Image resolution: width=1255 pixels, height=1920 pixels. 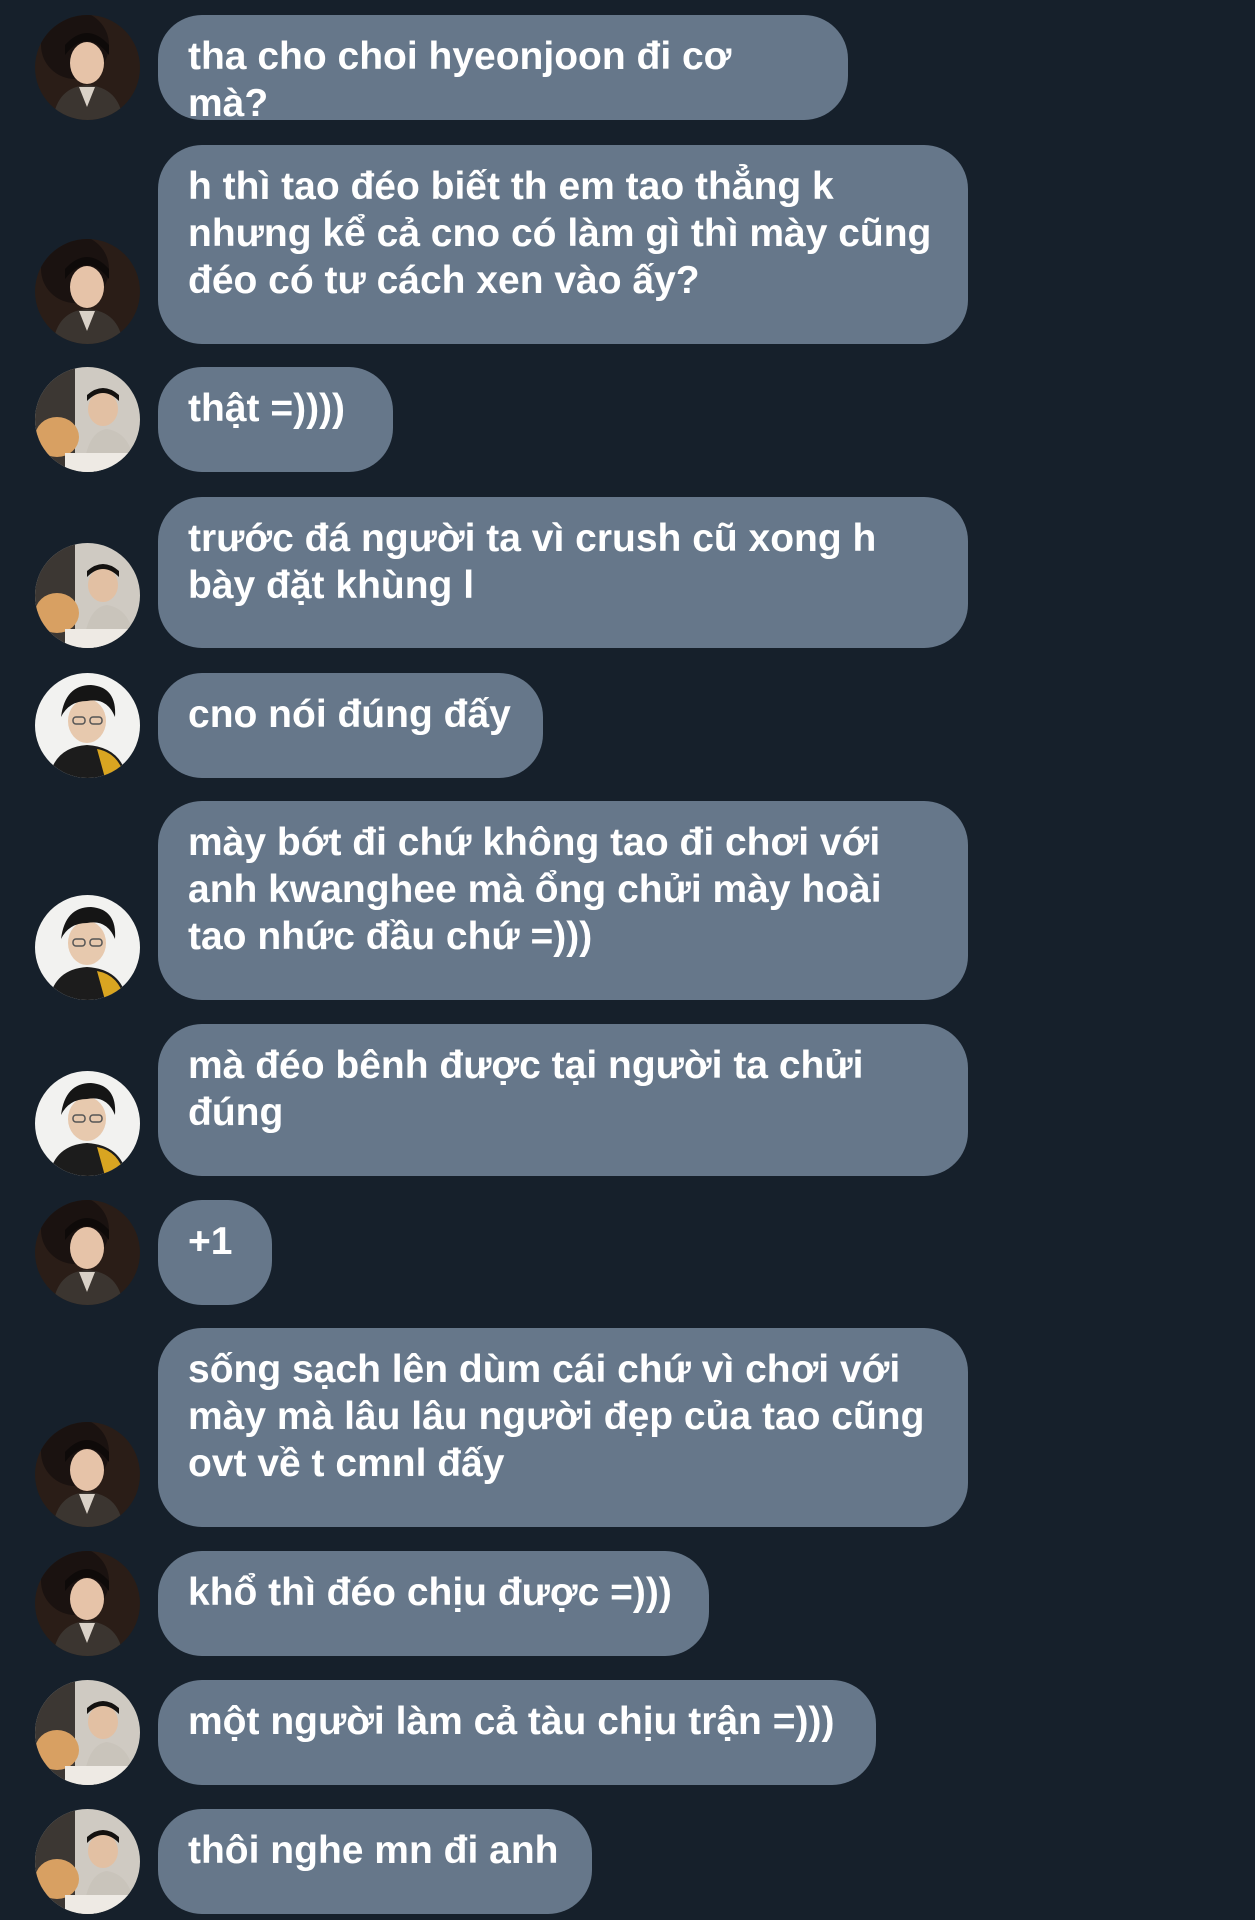 I want to click on message-row: một người làm cả tàu chịu trận =))), so click(x=627, y=1732).